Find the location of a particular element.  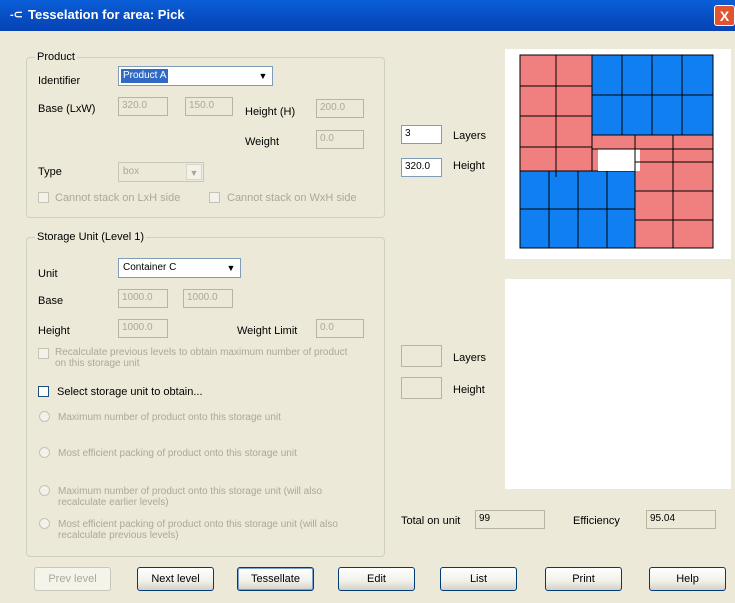

edit-button: Edit is located at coordinates (376, 579).